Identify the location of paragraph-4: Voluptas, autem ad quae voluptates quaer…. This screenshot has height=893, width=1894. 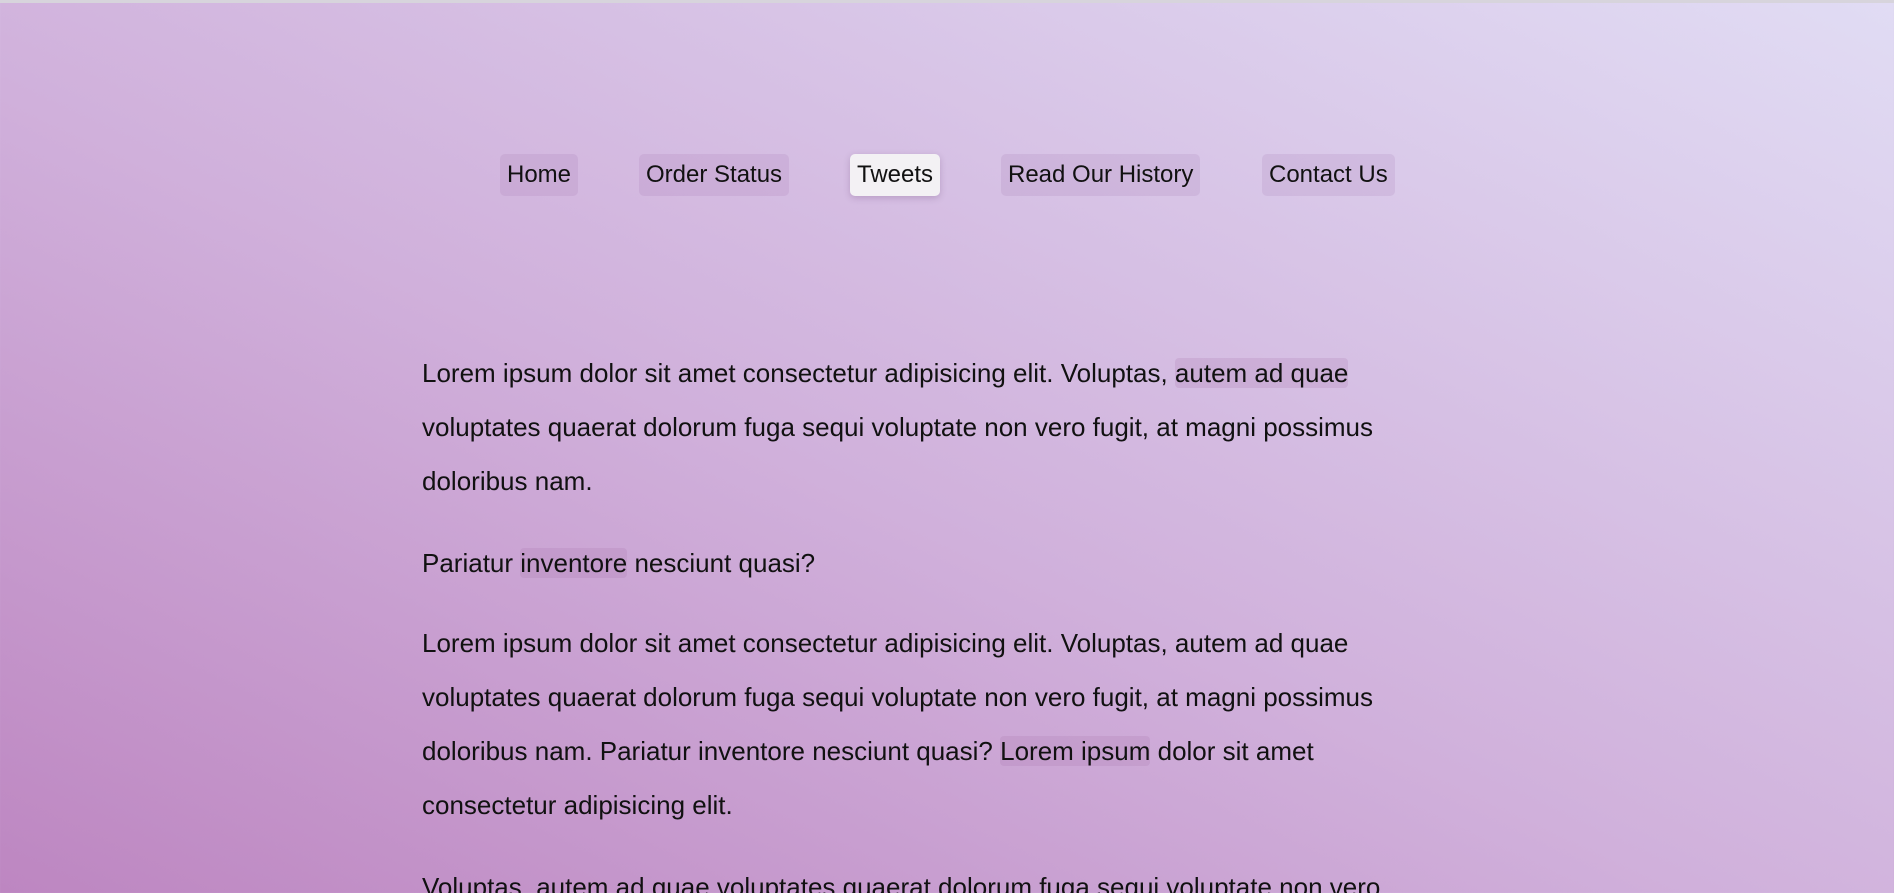
(922, 876).